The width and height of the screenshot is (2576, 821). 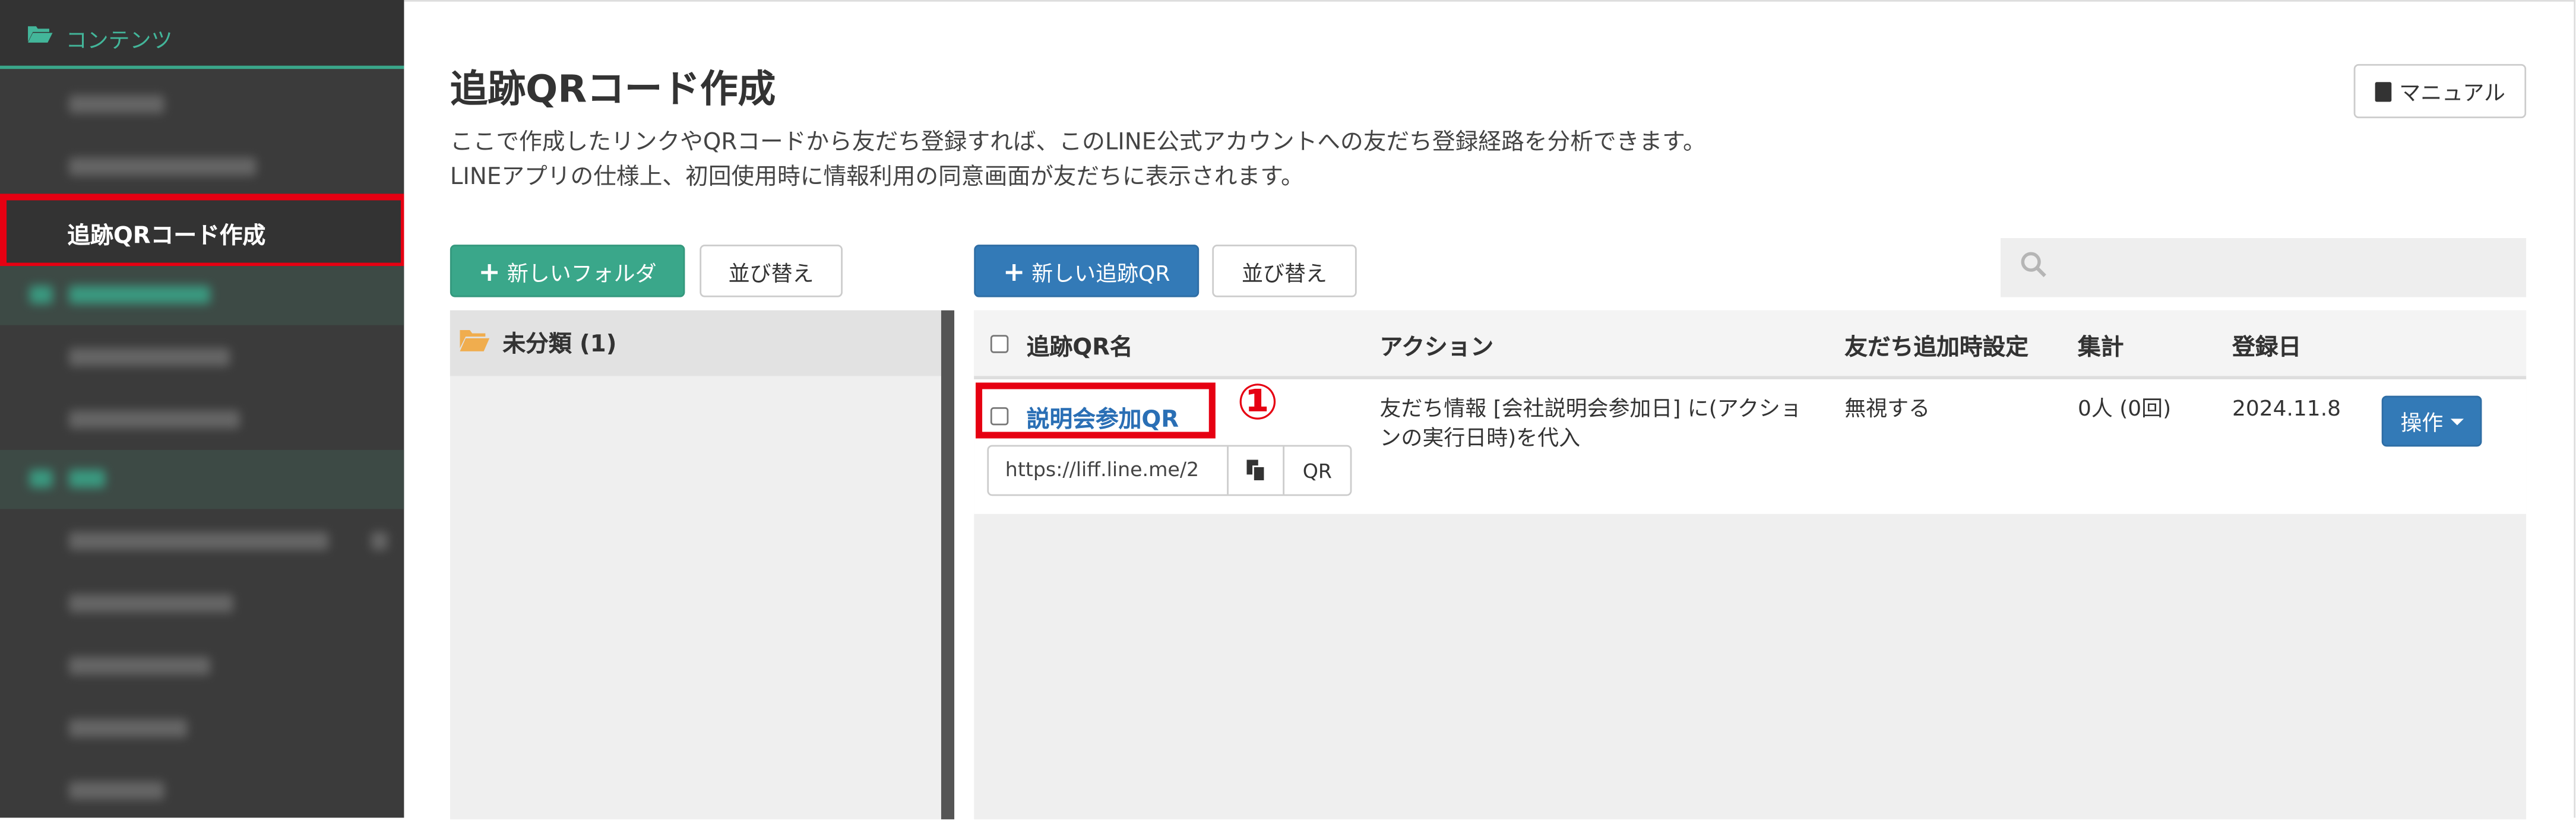 I want to click on operation-dropdown-button: 操作, so click(x=2431, y=421).